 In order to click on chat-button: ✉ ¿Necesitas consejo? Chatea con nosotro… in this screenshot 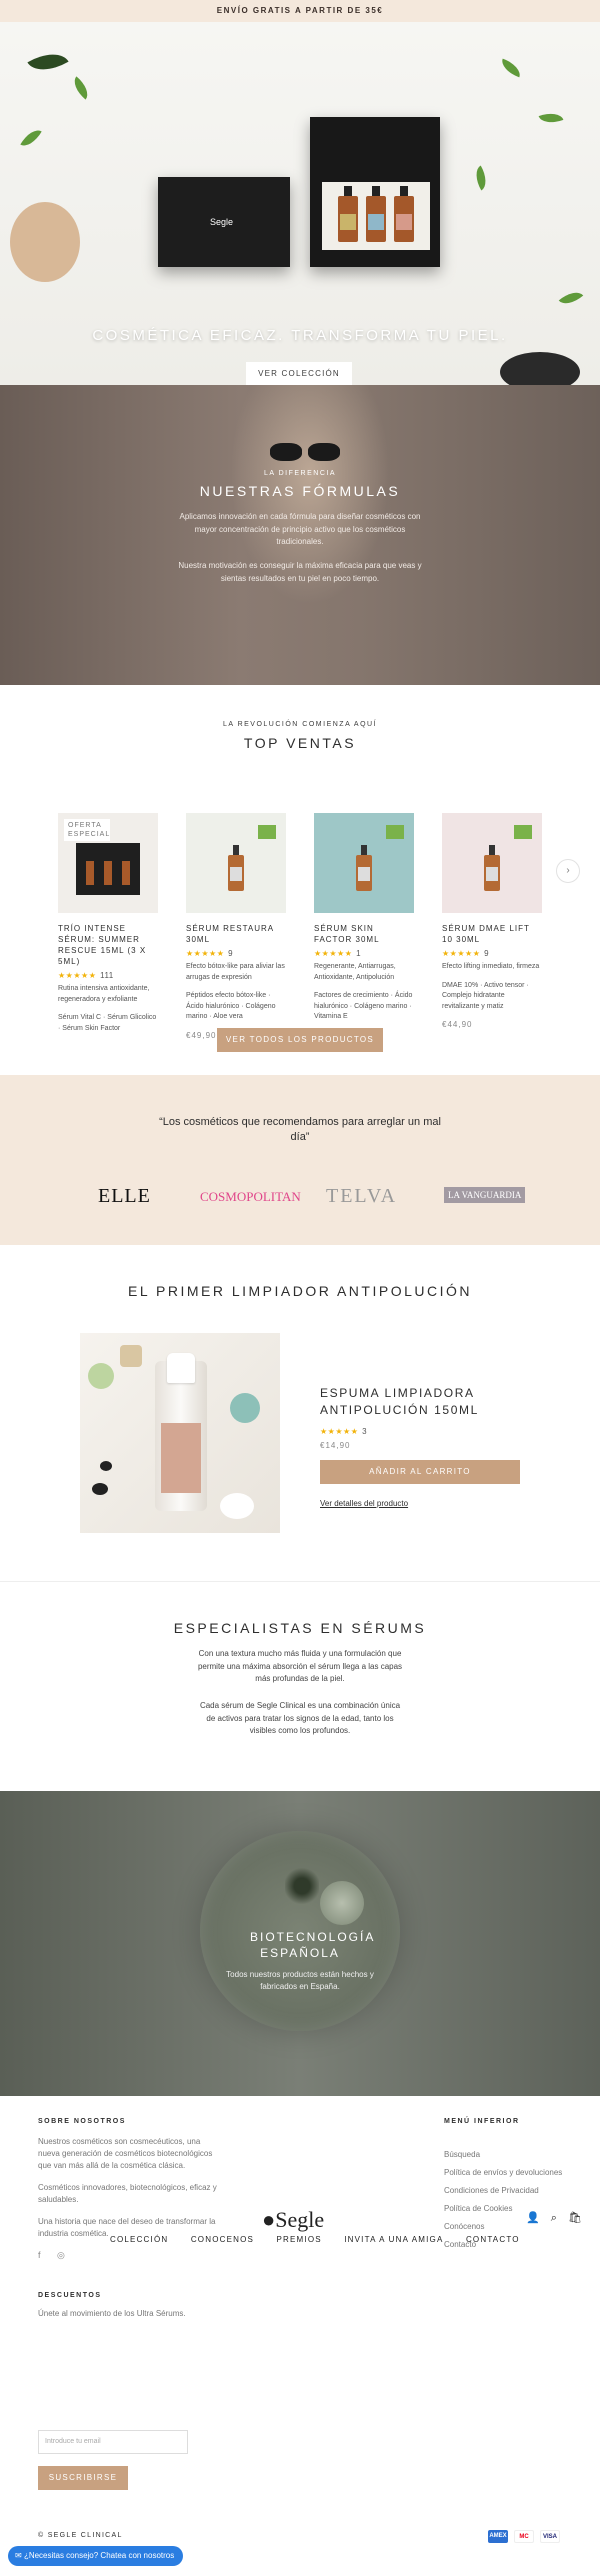, I will do `click(96, 2556)`.